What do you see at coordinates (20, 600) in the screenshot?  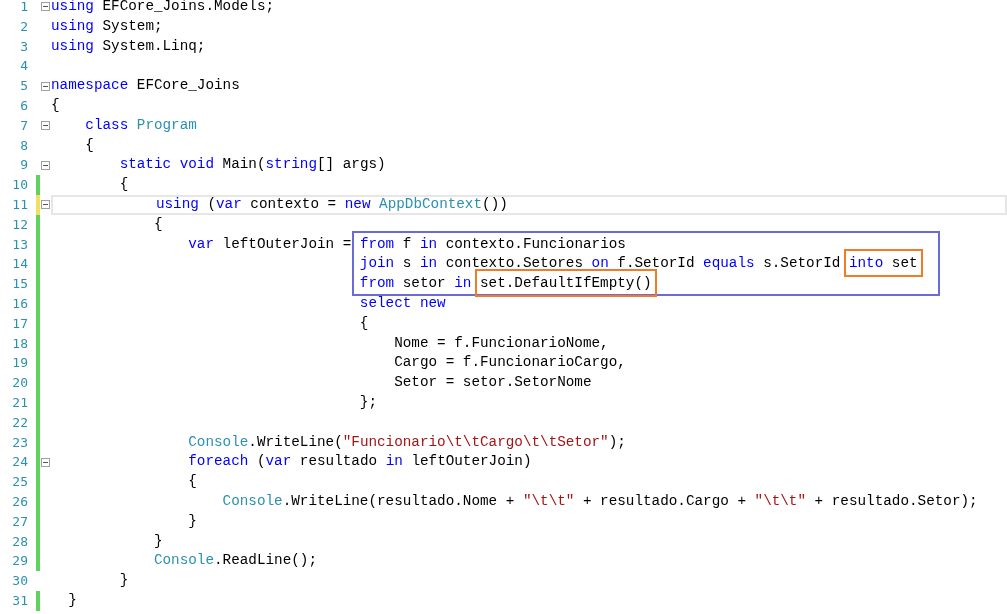 I see `line-number: 31` at bounding box center [20, 600].